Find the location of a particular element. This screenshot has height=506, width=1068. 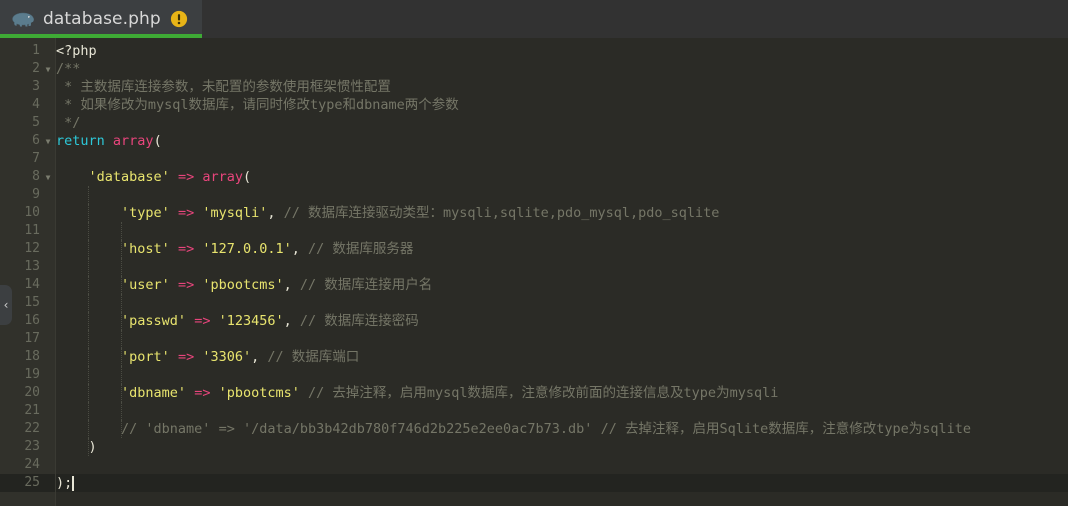

code-line-text: 'user' => 'pbootcms', // 数据库连接用户名 is located at coordinates (244, 285).